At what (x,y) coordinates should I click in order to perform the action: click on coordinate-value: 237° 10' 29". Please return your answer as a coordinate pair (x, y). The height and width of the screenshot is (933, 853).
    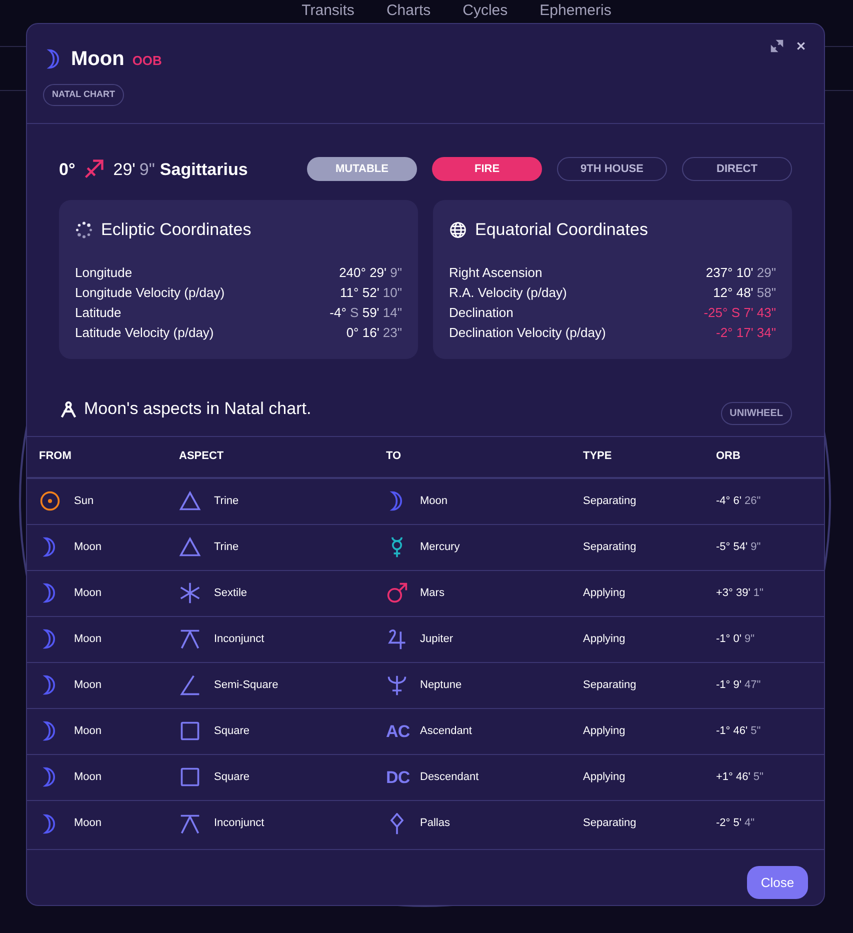
    Looking at the image, I should click on (741, 272).